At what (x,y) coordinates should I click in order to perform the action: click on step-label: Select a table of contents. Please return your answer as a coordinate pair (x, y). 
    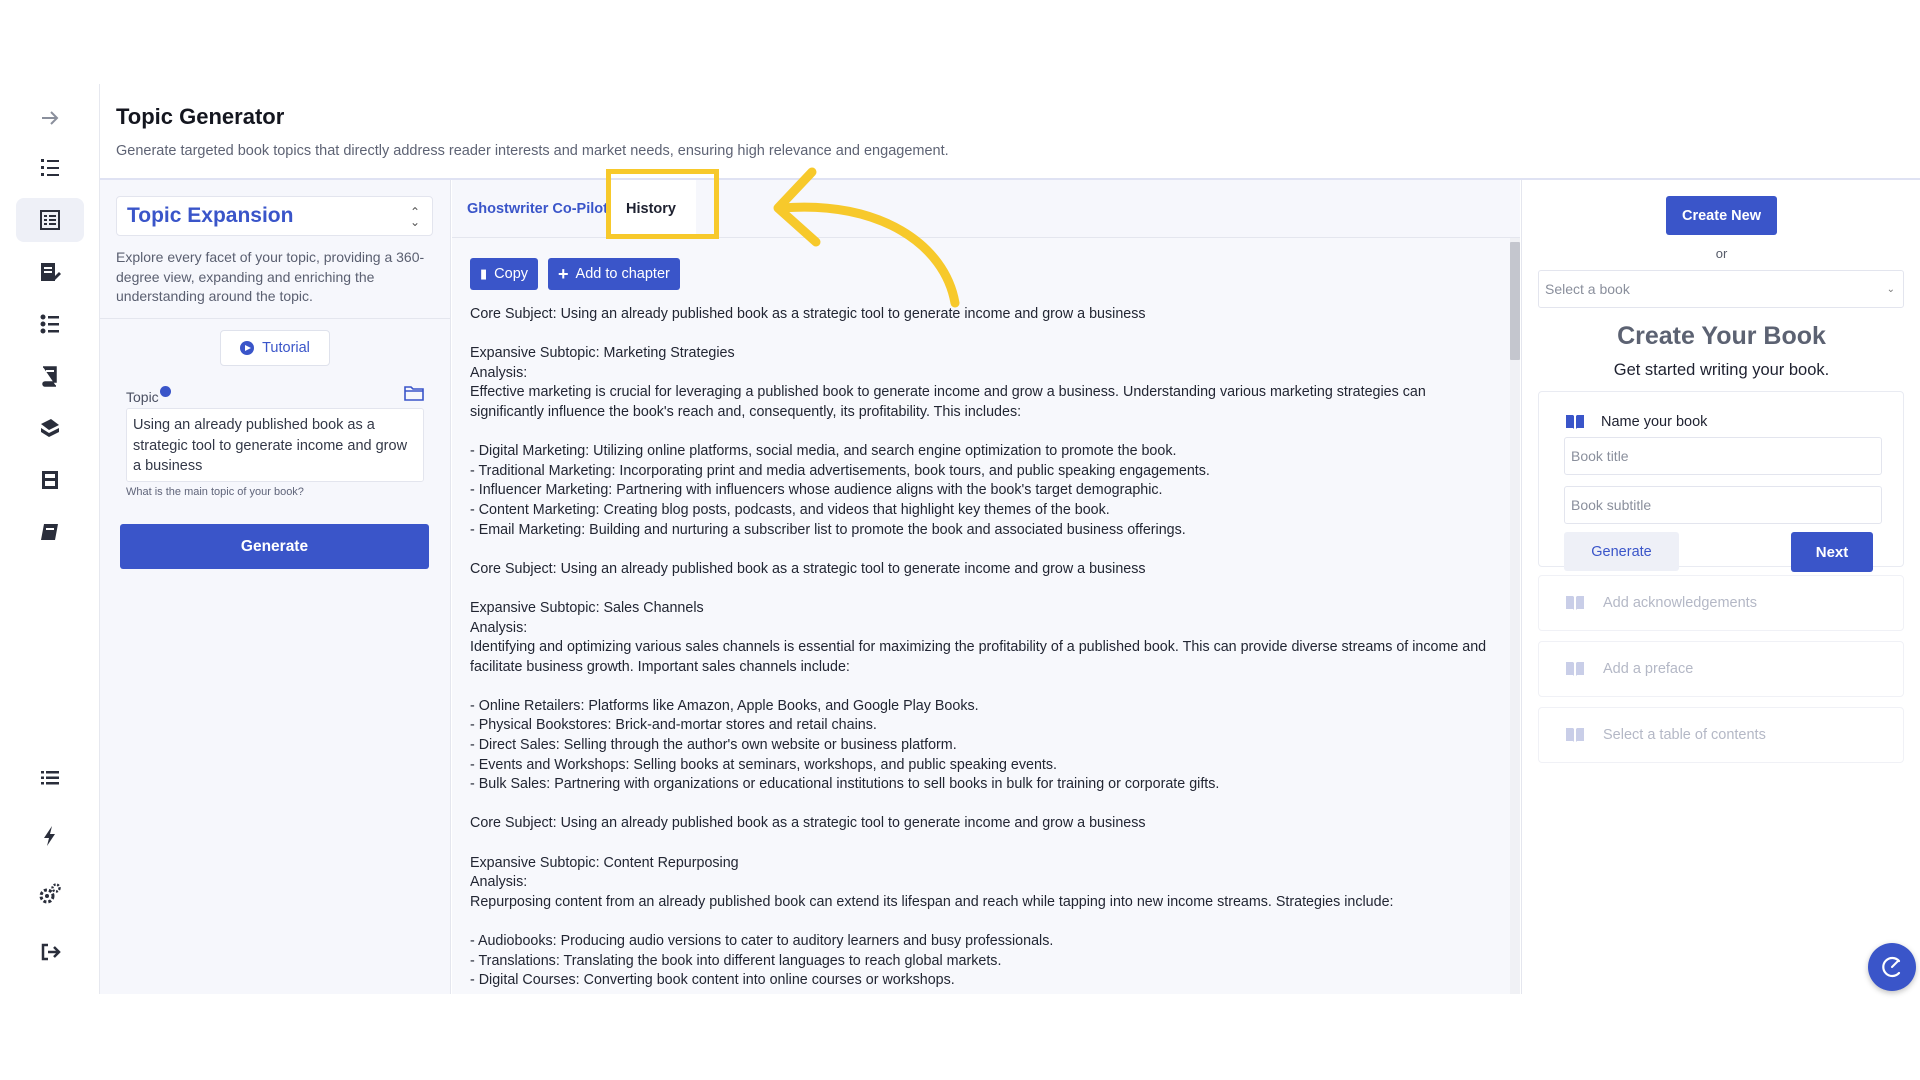
    Looking at the image, I should click on (1684, 735).